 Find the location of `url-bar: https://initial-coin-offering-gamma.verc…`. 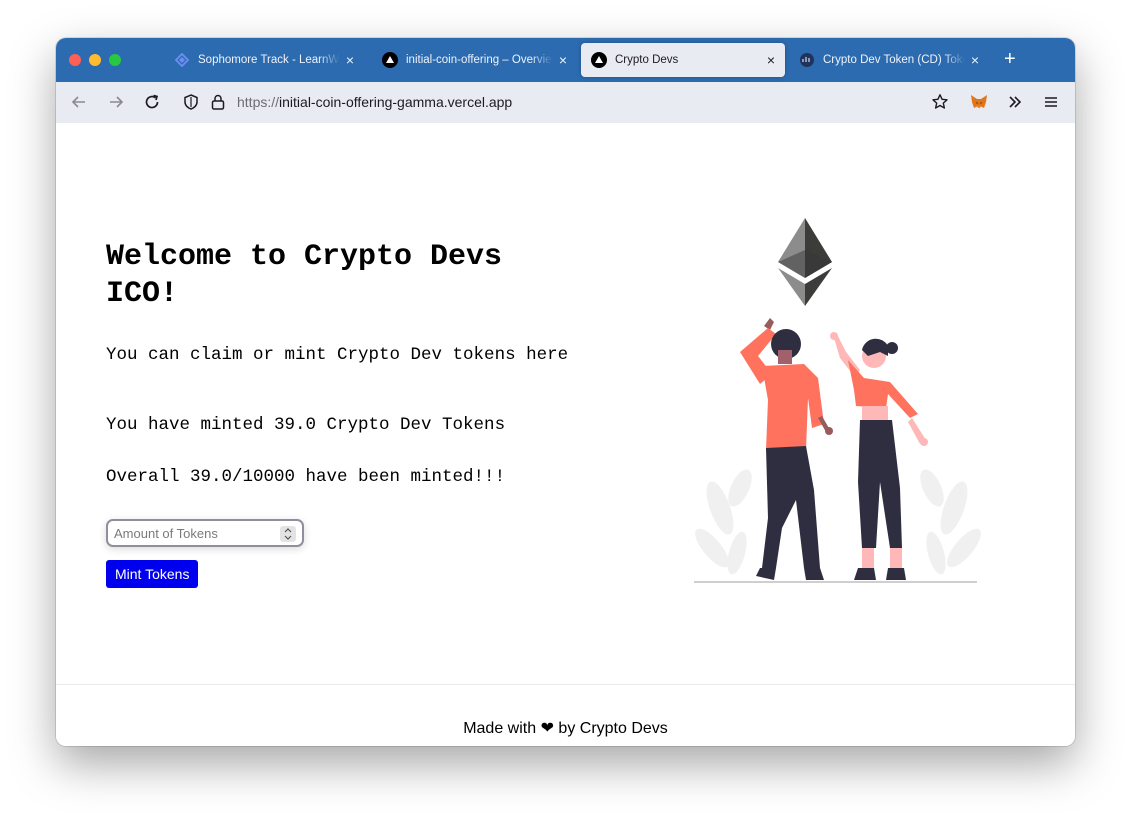

url-bar: https://initial-coin-offering-gamma.verc… is located at coordinates (374, 102).